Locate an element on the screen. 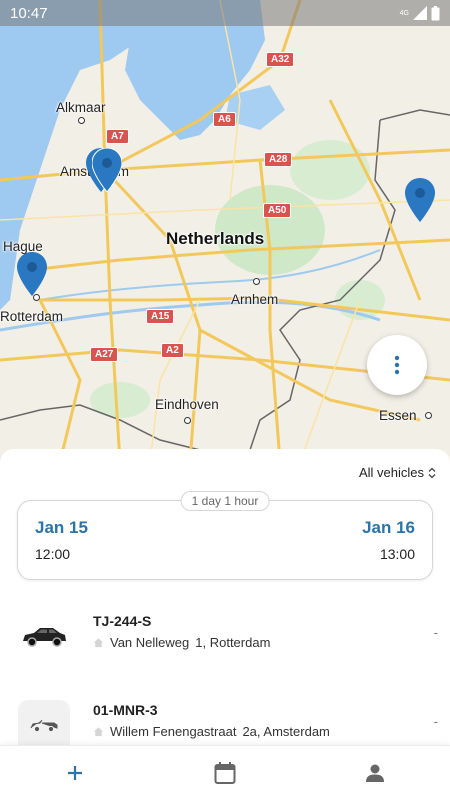  bottom-navigation is located at coordinates (225, 772).